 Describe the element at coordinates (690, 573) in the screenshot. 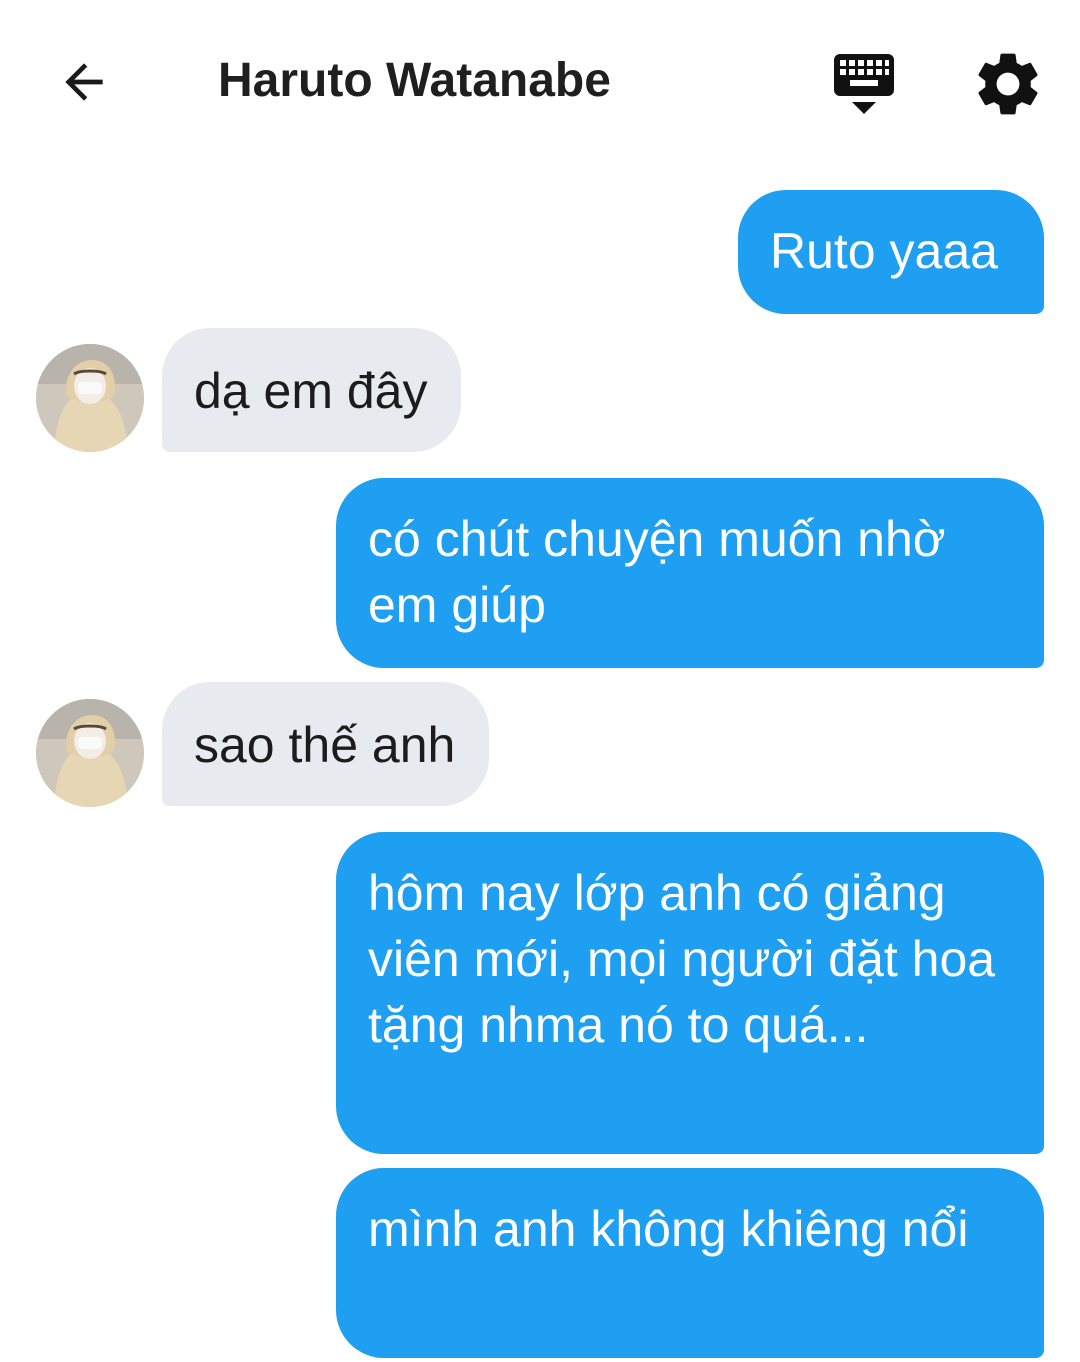

I see `outgoing-message: có chút chuyện muốn nhờ em giúp` at that location.